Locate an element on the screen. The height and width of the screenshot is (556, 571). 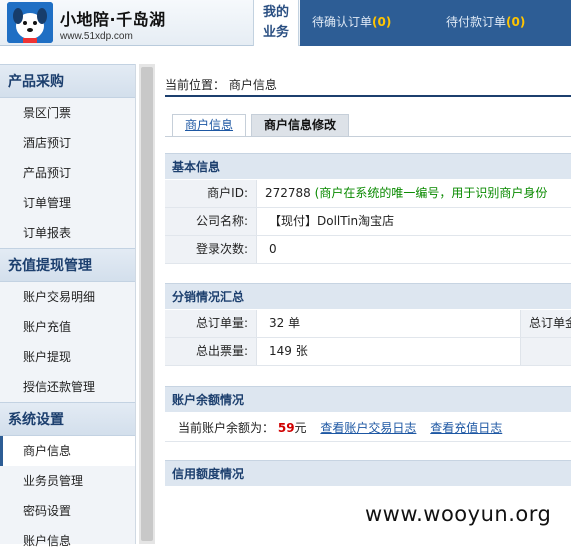
nav-pending-confirm: 待确认订单(0) is located at coordinates (351, 21).